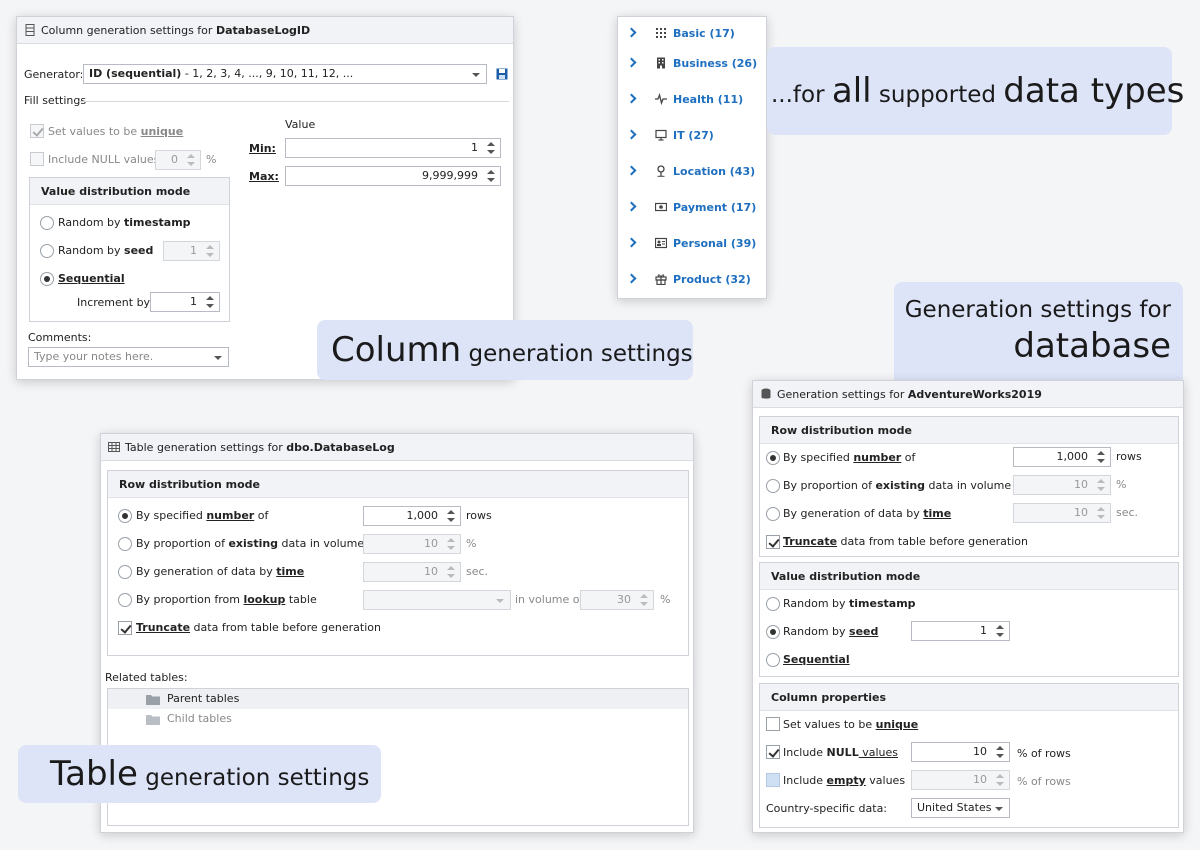  What do you see at coordinates (94, 356) in the screenshot?
I see `comments-placeholder: Type your notes here.` at bounding box center [94, 356].